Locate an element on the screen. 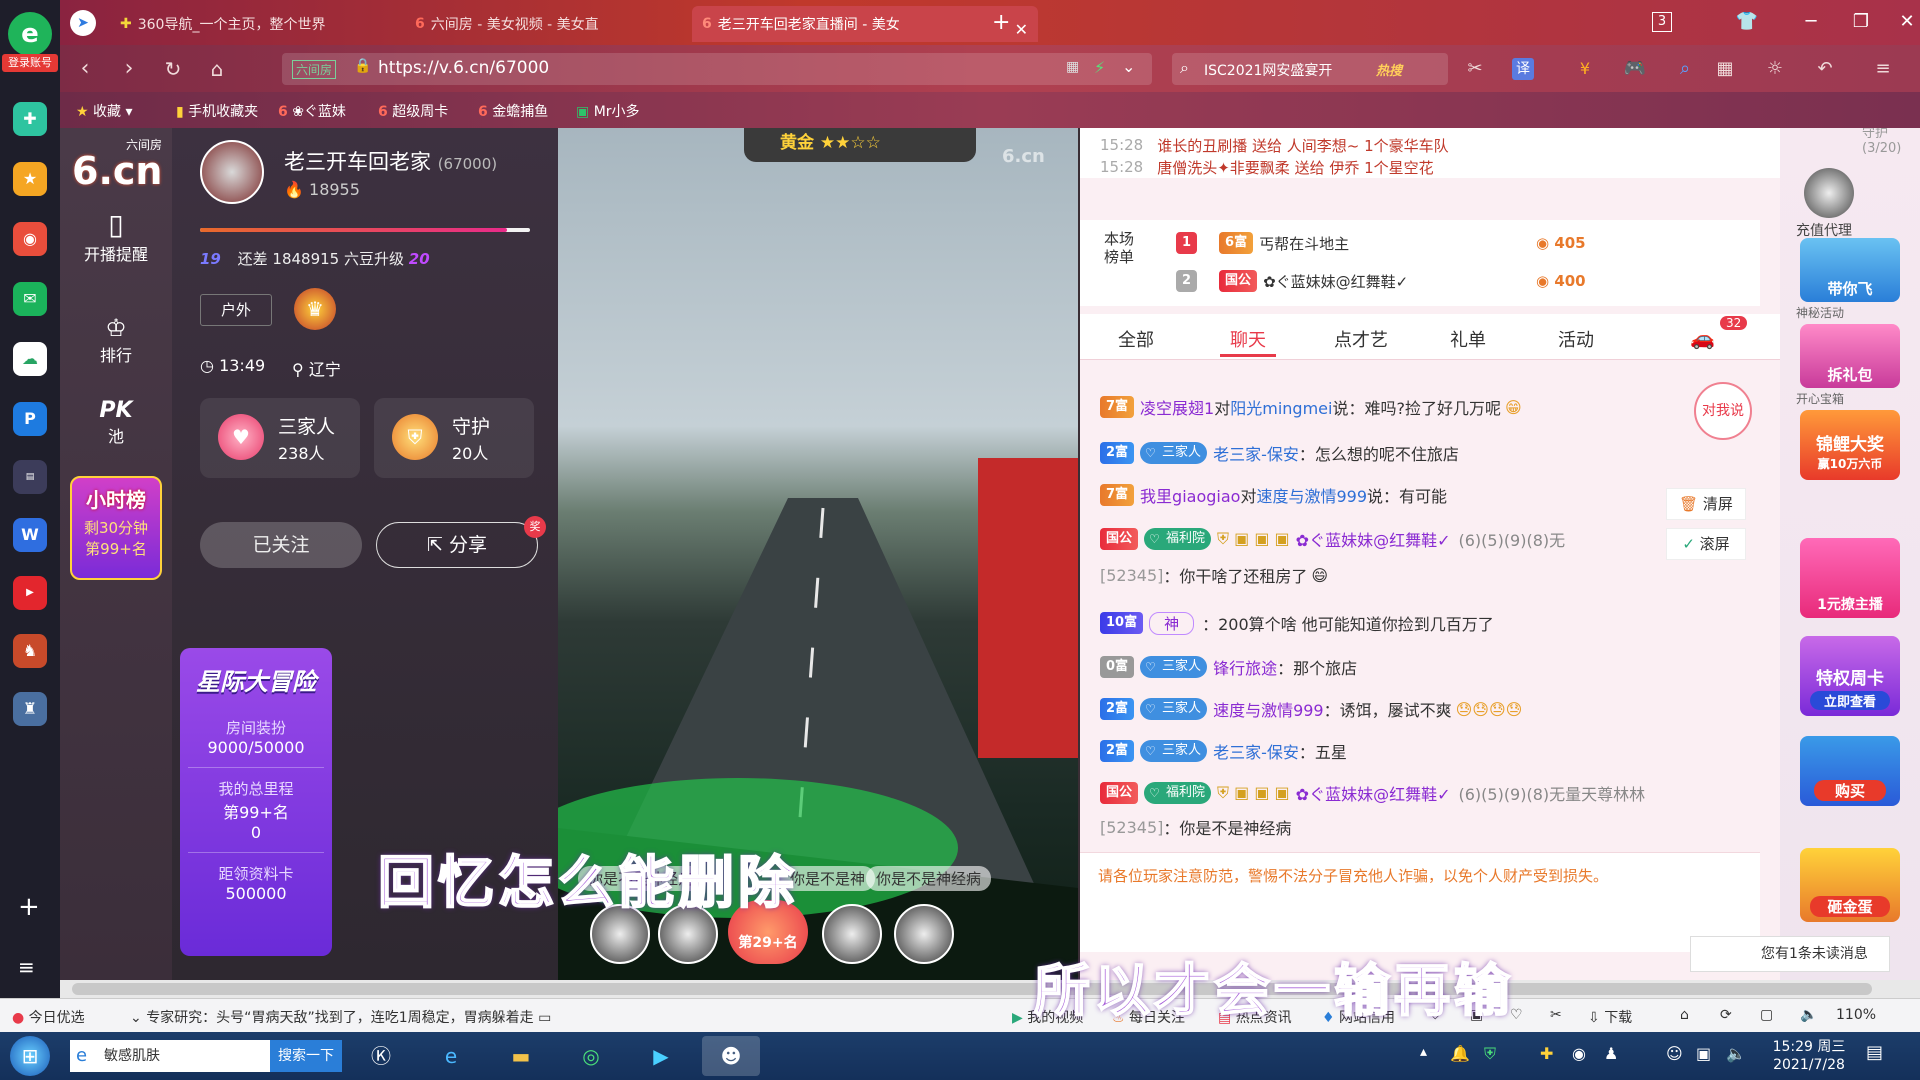 The width and height of the screenshot is (1920, 1080). chat-message: 7富 我里giaogiao 对 速度与激情999 说：有可能 is located at coordinates (1273, 495).